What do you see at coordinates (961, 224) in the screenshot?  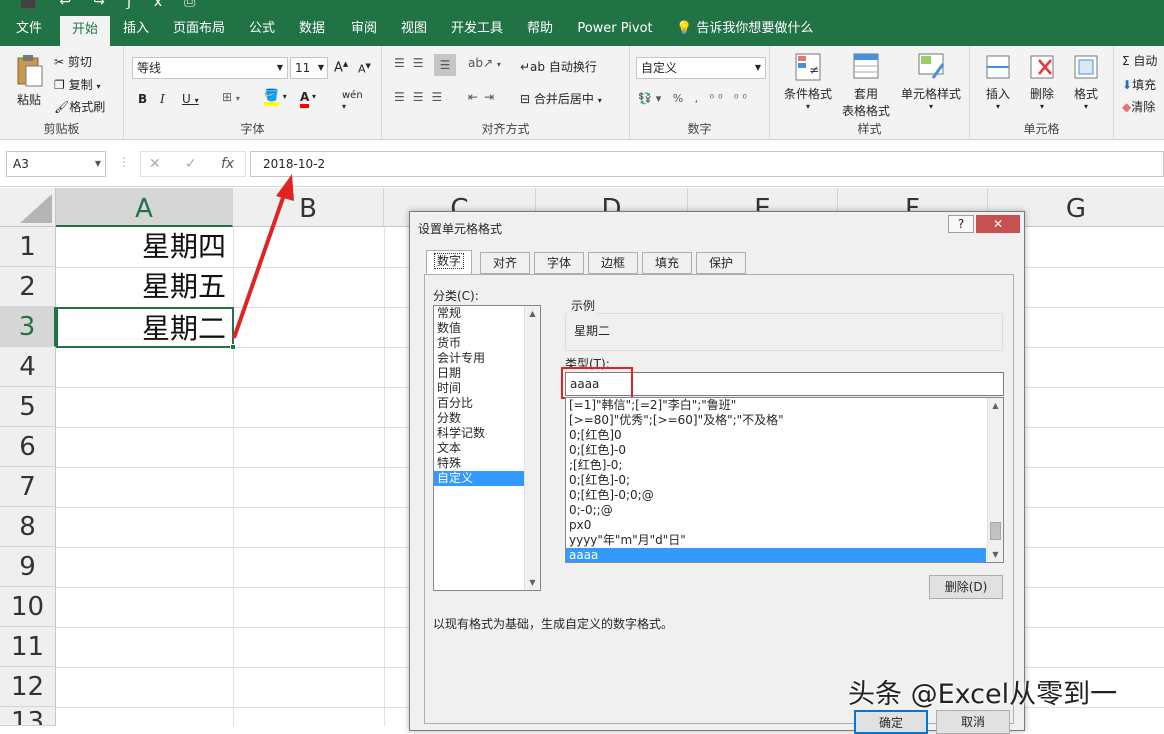 I see `help-button: ?` at bounding box center [961, 224].